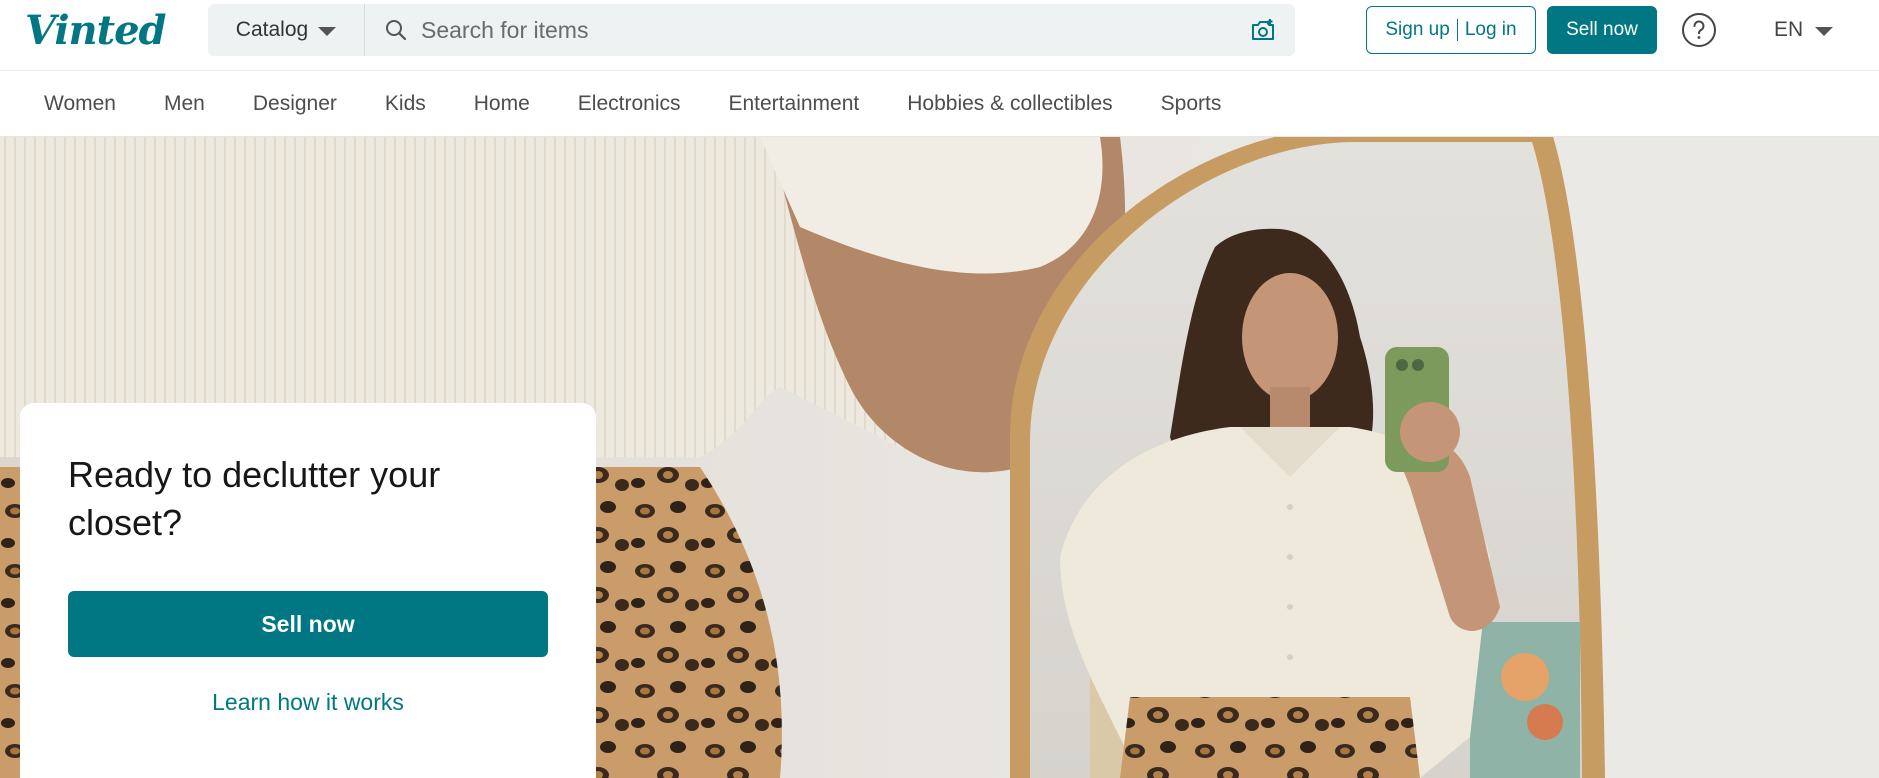 The height and width of the screenshot is (778, 1879). I want to click on sign-up-link: Sign up, so click(1417, 30).